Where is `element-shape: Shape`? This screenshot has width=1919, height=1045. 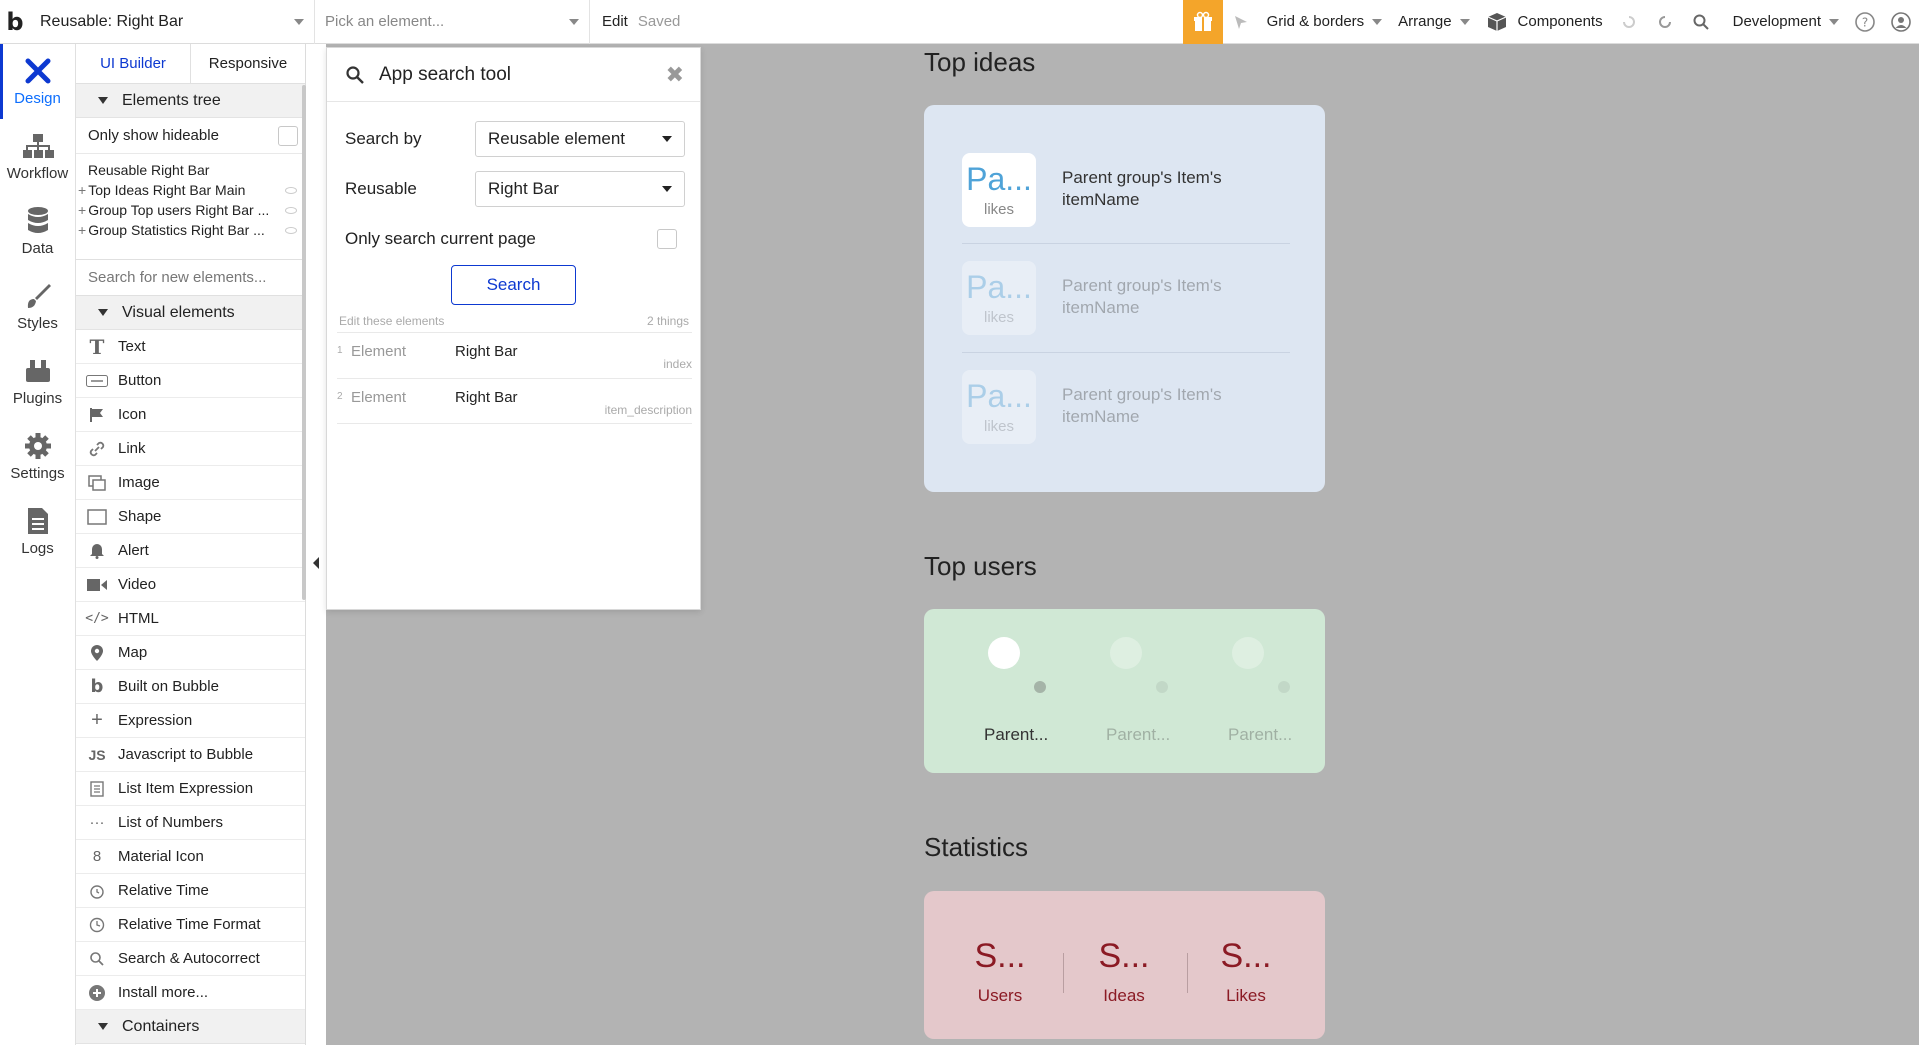
element-shape: Shape is located at coordinates (190, 517).